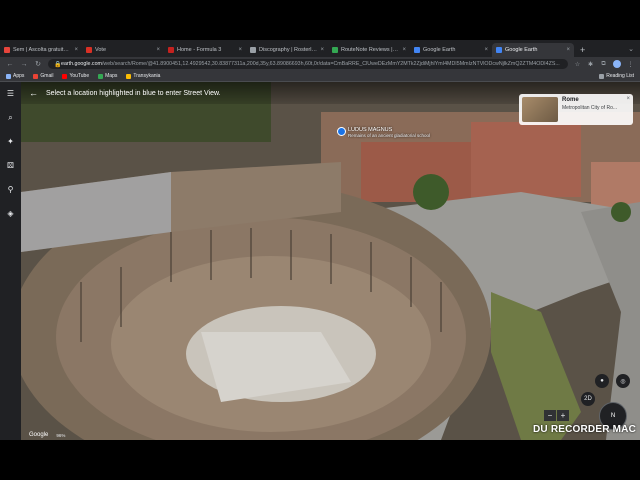 The image size is (640, 480). I want to click on earth-sidebar: ☰ ⌕ ✦ ⚄ ⚲ ◈, so click(10, 261).